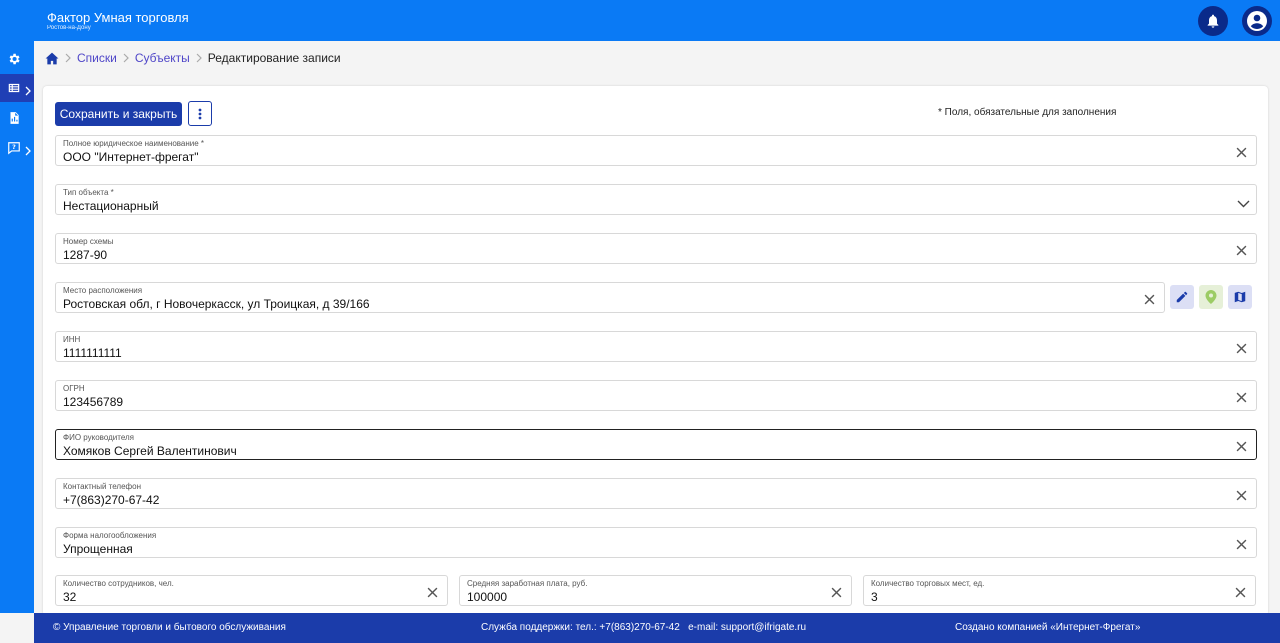 This screenshot has width=1280, height=643. What do you see at coordinates (1243, 204) in the screenshot?
I see `chevron-down-icon` at bounding box center [1243, 204].